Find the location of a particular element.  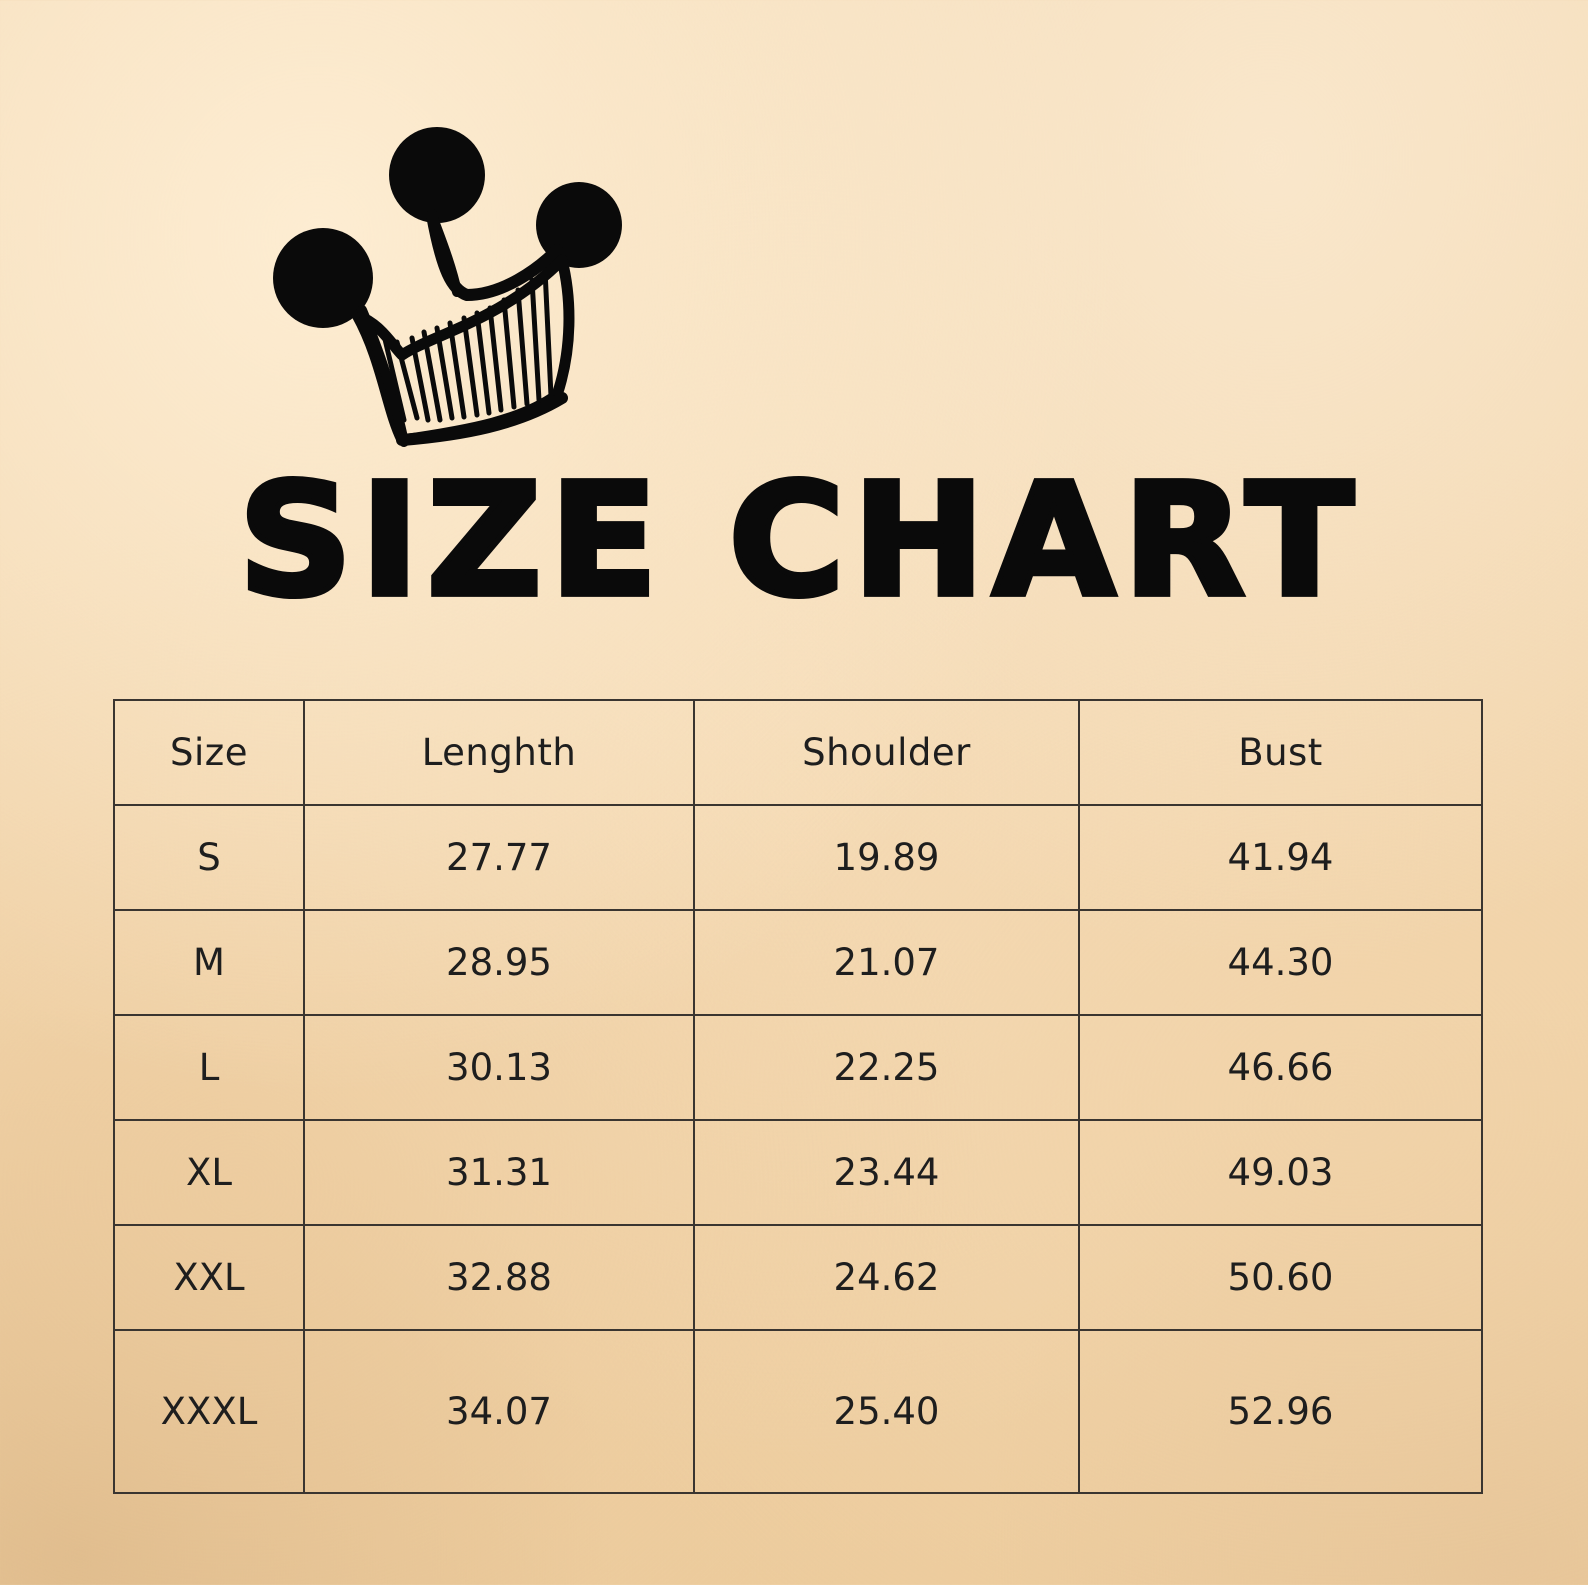

cell-size: S is located at coordinates (209, 857).